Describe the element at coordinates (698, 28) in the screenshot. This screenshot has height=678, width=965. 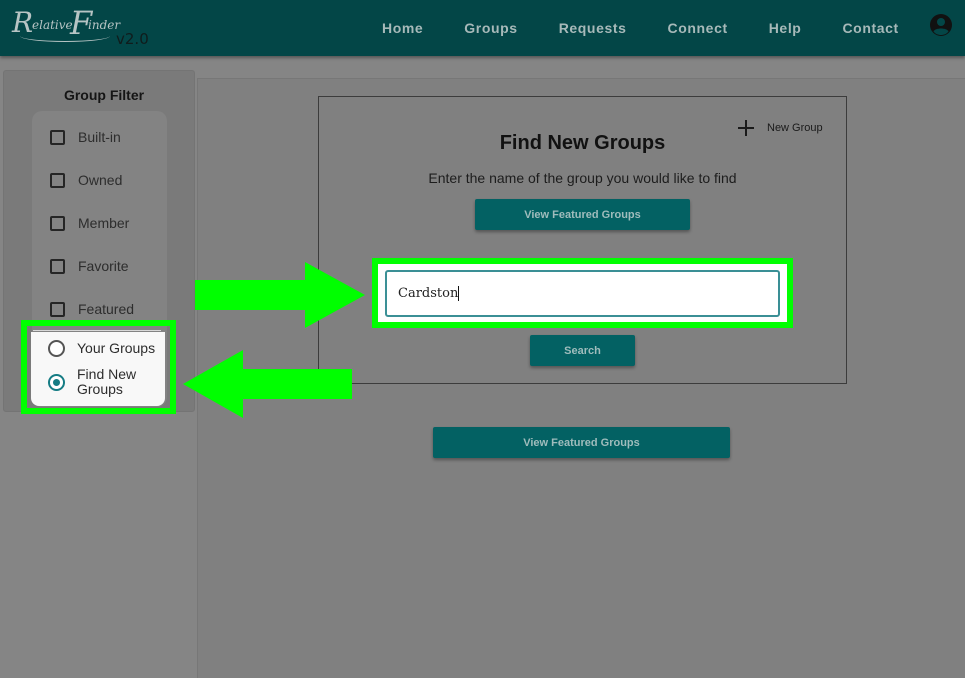
I see `nav-connect: Connect` at that location.